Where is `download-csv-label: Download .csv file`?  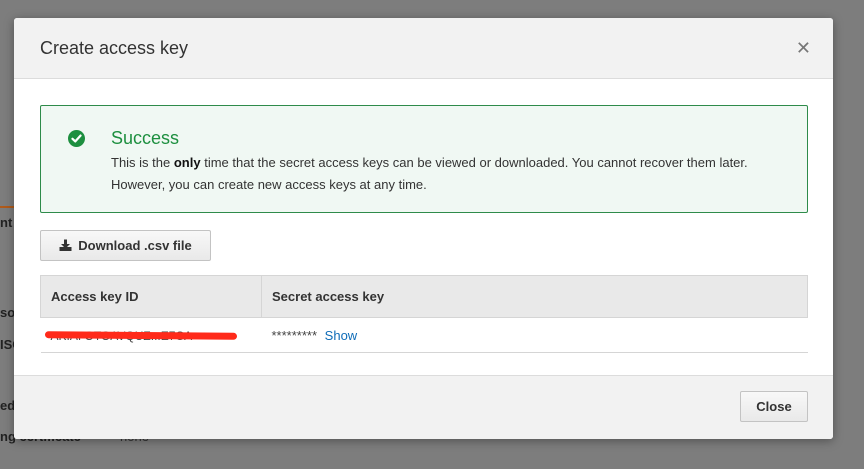
download-csv-label: Download .csv file is located at coordinates (135, 245).